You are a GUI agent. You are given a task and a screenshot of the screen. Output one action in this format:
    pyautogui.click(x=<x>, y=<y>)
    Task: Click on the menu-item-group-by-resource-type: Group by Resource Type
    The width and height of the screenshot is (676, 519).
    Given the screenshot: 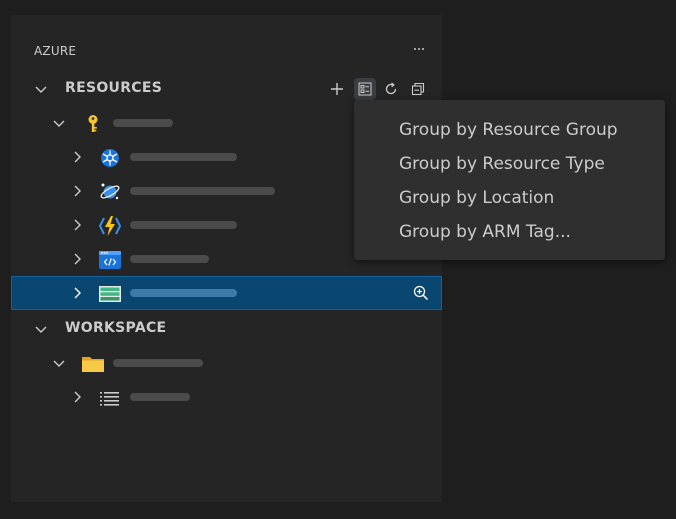 What is the action you would take?
    pyautogui.click(x=509, y=164)
    